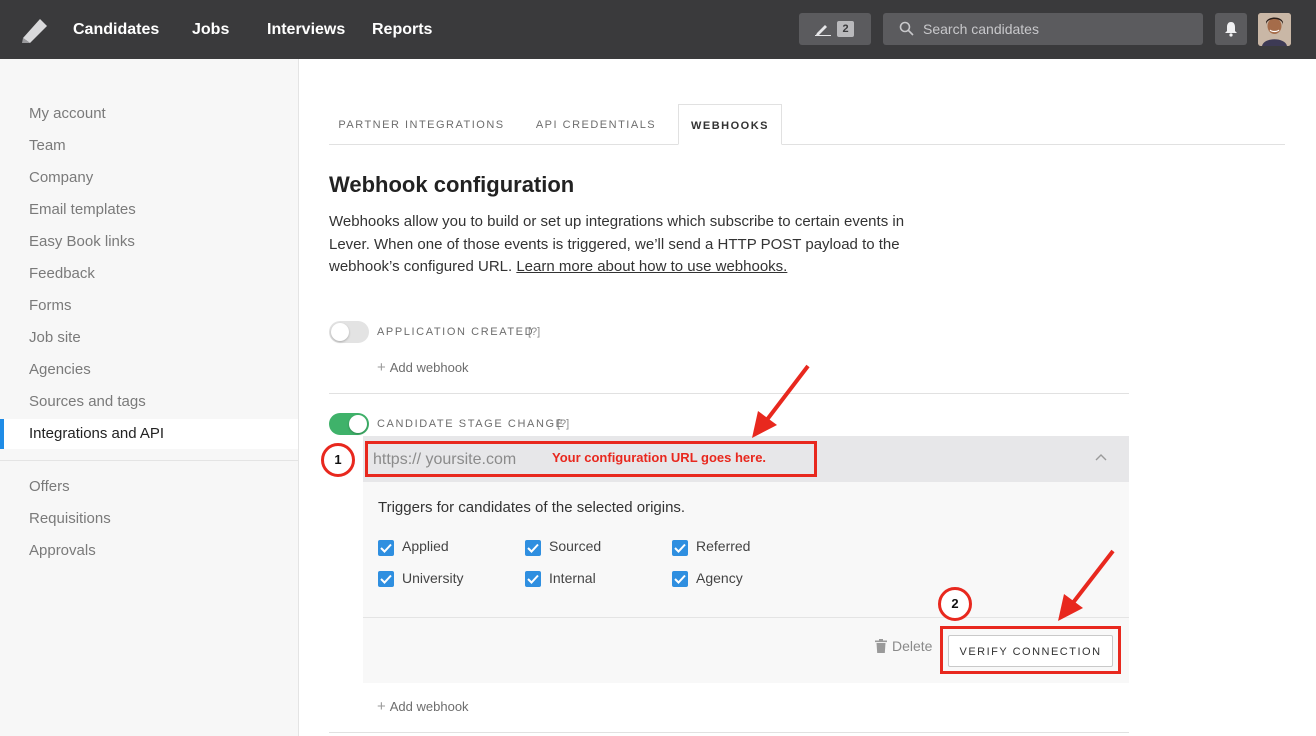 The width and height of the screenshot is (1316, 736). I want to click on add-webhook-button-application-created: + Add webhook, so click(423, 367).